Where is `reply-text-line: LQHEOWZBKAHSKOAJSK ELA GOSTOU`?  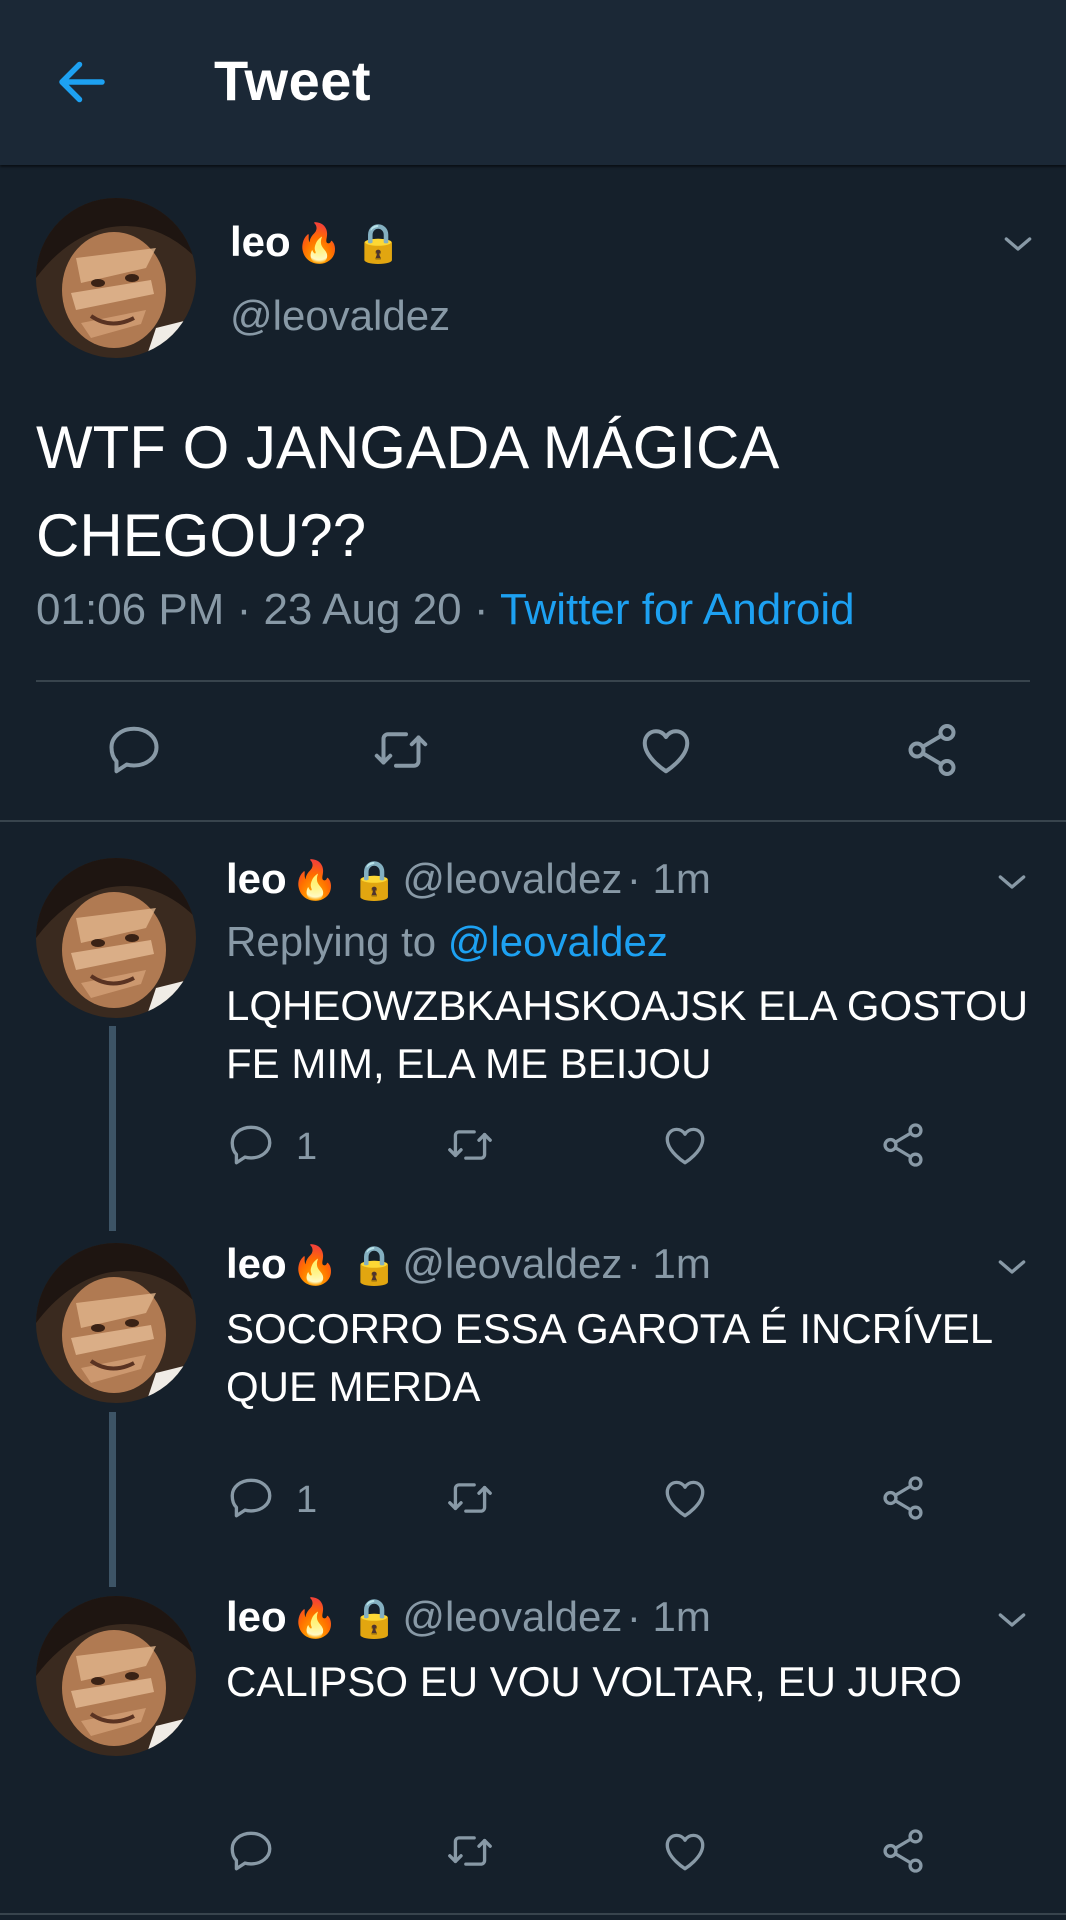 reply-text-line: LQHEOWZBKAHSKOAJSK ELA GOSTOU is located at coordinates (627, 1005).